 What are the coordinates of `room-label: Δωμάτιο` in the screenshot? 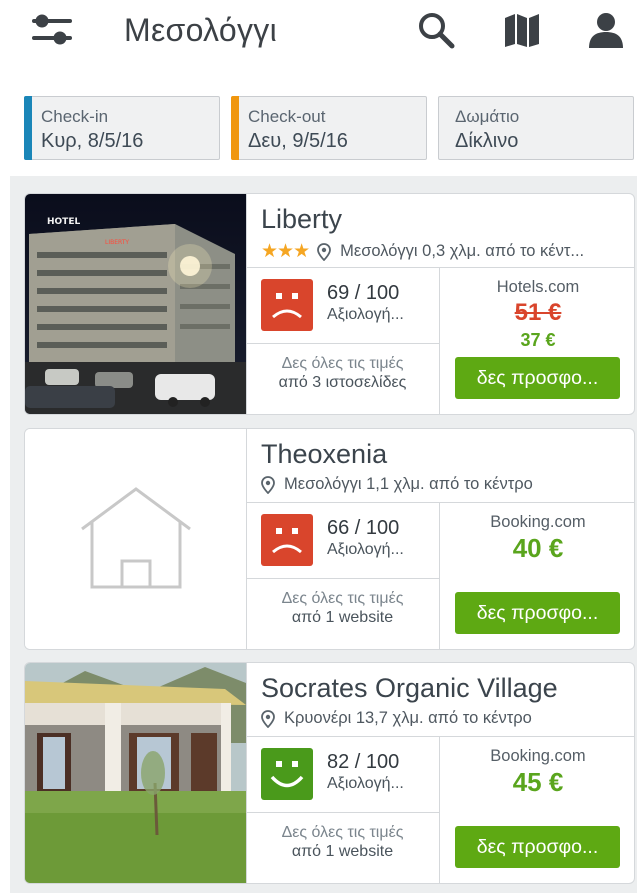 It's located at (487, 116).